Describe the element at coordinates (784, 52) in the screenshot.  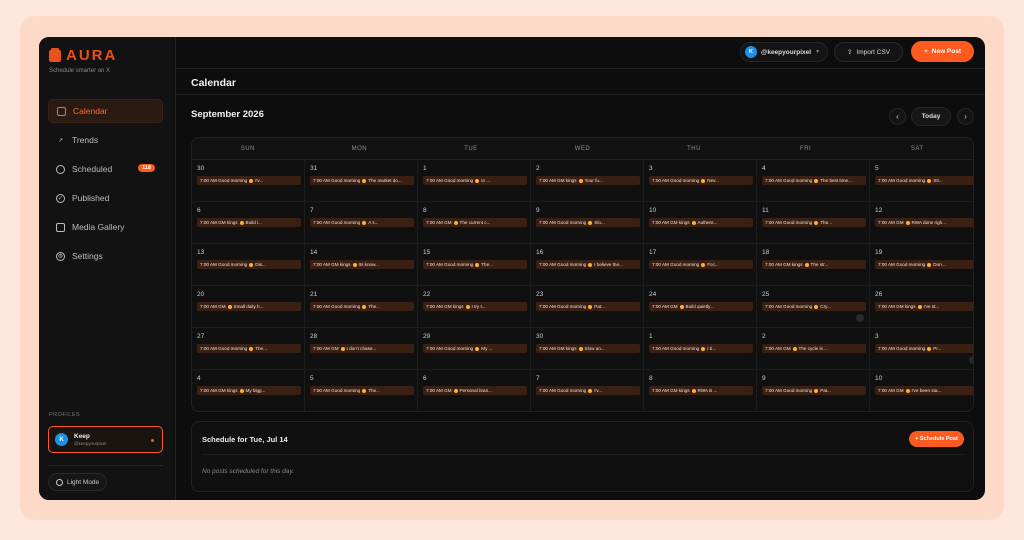
I see `account-switcher: K @keepyourpixel ▼` at that location.